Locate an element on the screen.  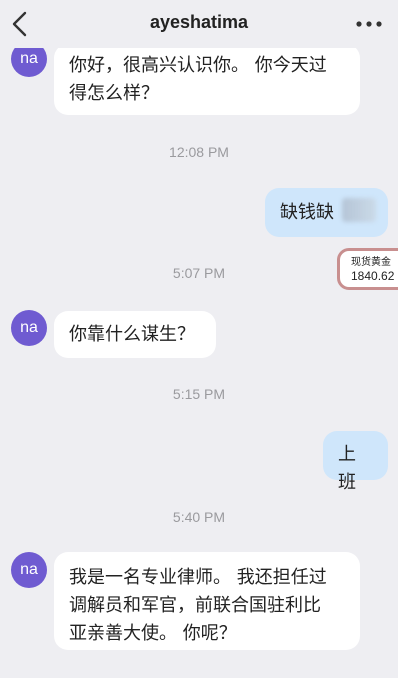
message-timestamp: 5:07 PM is located at coordinates (199, 273).